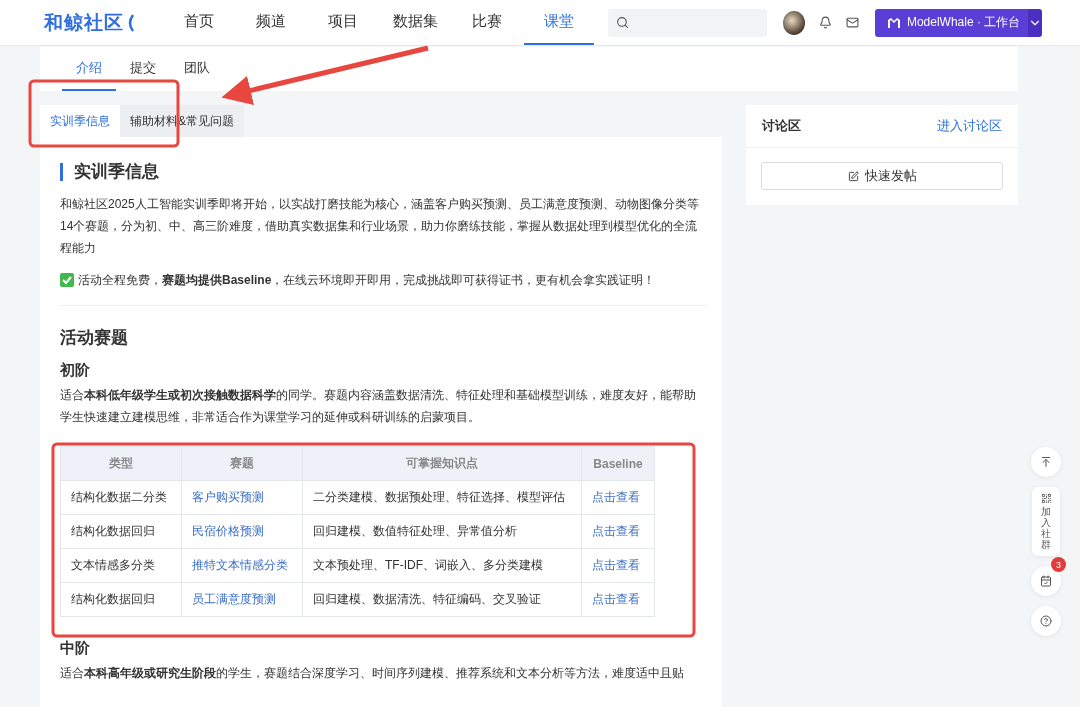  Describe the element at coordinates (80, 121) in the screenshot. I see `sub-tab: 实训季信息` at that location.